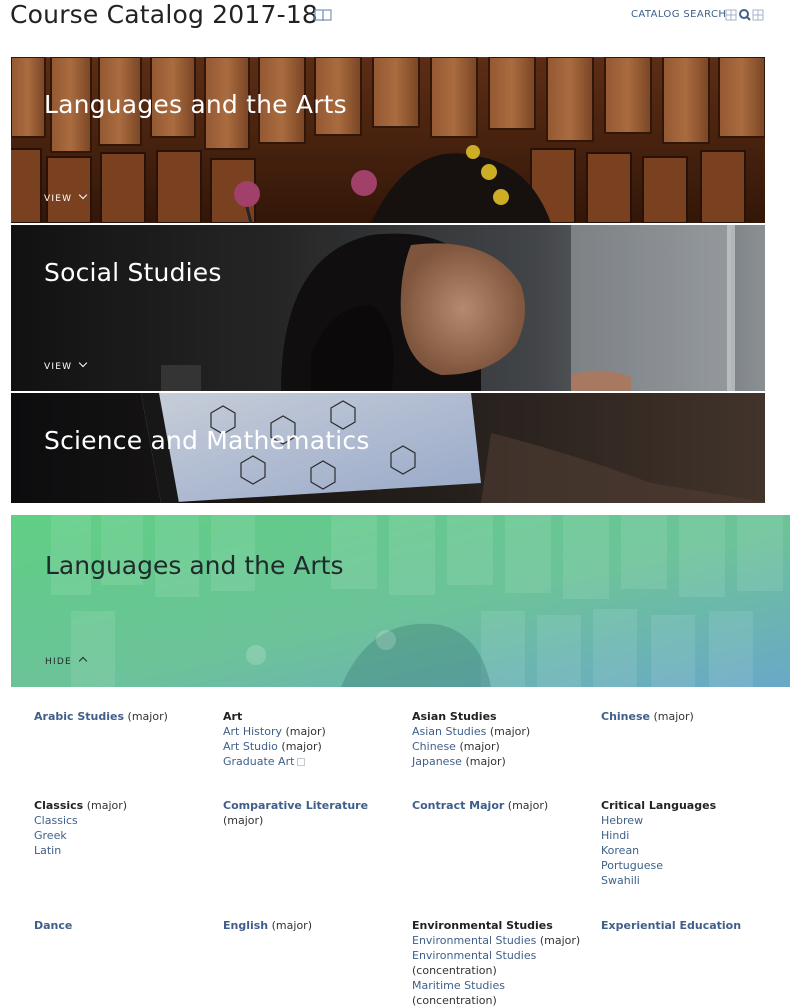 The height and width of the screenshot is (1006, 800). Describe the element at coordinates (437, 761) in the screenshot. I see `program-link: Japanese` at that location.